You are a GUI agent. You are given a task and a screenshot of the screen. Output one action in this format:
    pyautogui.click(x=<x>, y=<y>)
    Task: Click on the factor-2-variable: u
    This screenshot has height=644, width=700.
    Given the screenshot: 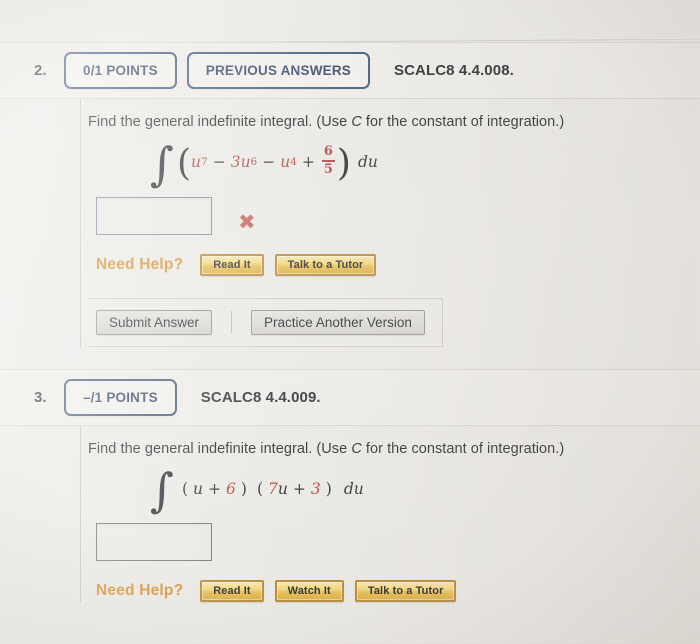 What is the action you would take?
    pyautogui.click(x=282, y=488)
    